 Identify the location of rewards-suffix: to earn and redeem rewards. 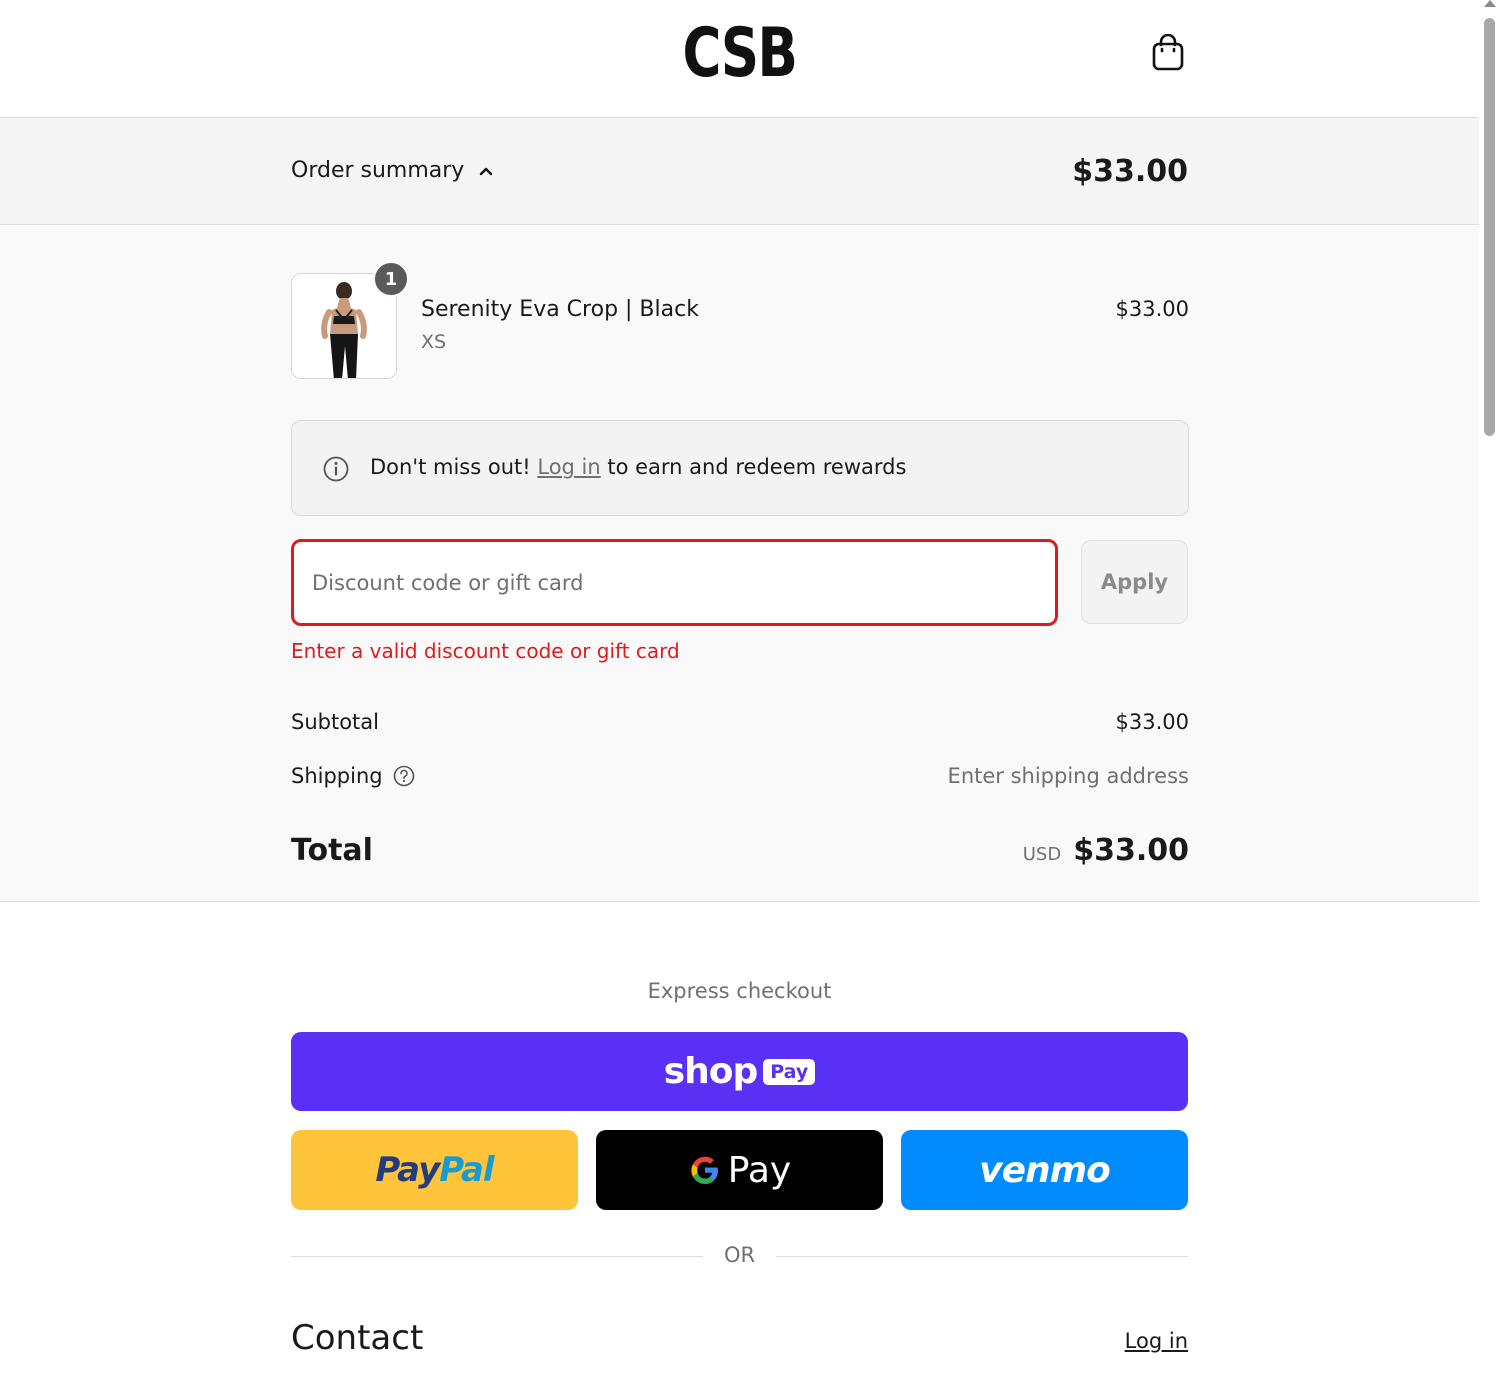
(757, 467).